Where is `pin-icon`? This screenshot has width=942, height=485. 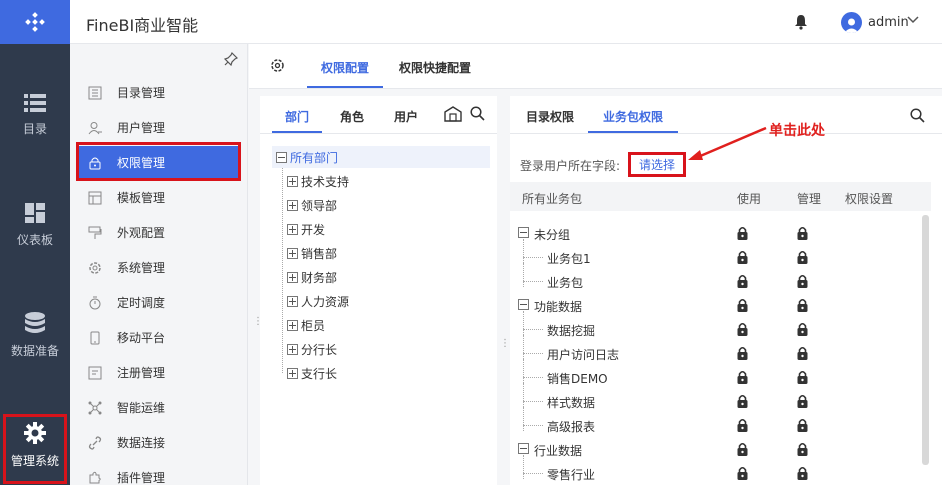 pin-icon is located at coordinates (231, 59).